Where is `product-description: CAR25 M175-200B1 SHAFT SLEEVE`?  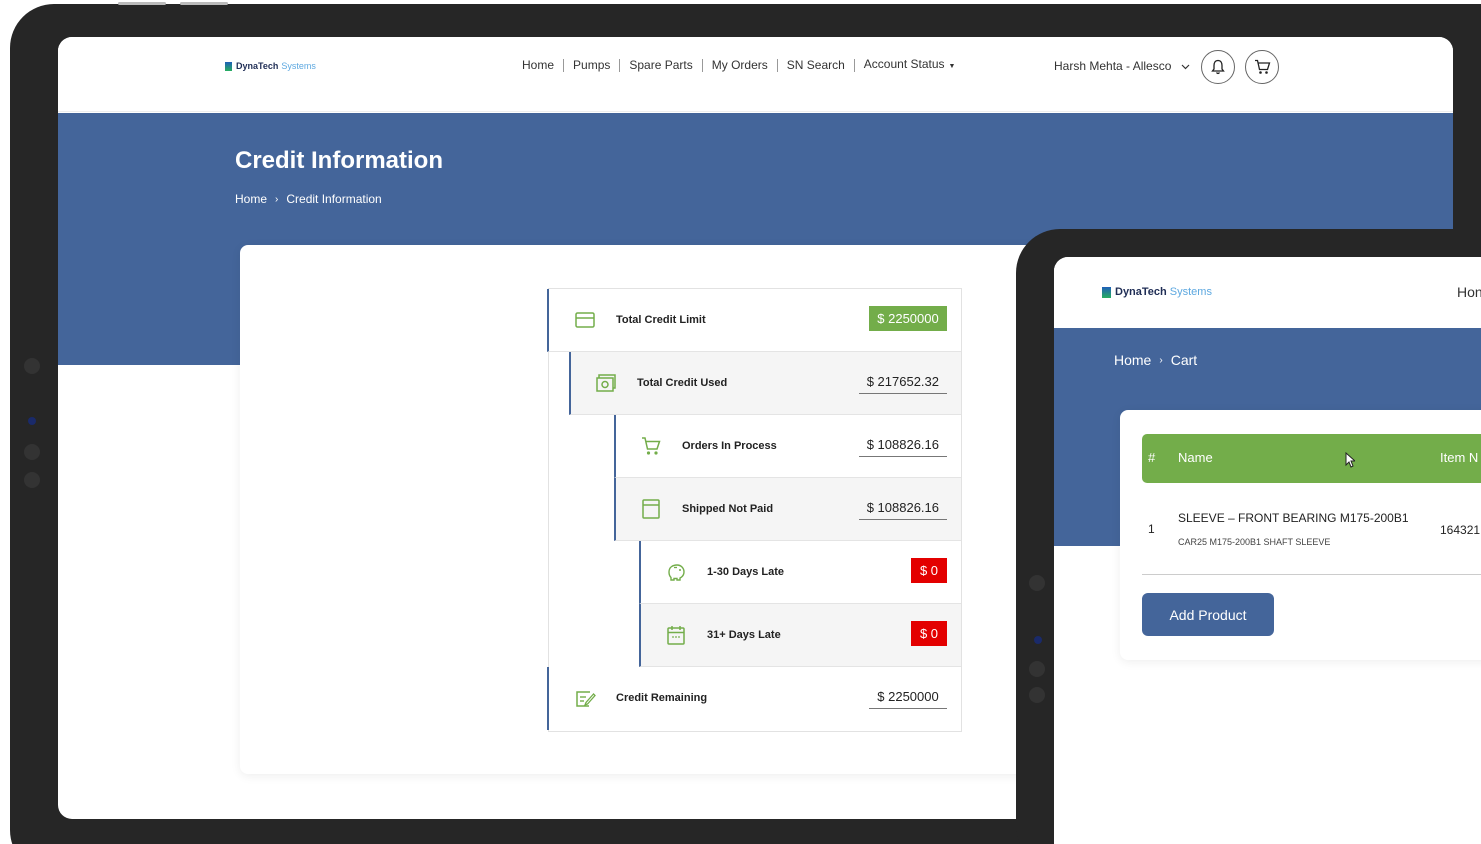 product-description: CAR25 M175-200B1 SHAFT SLEEVE is located at coordinates (1254, 542).